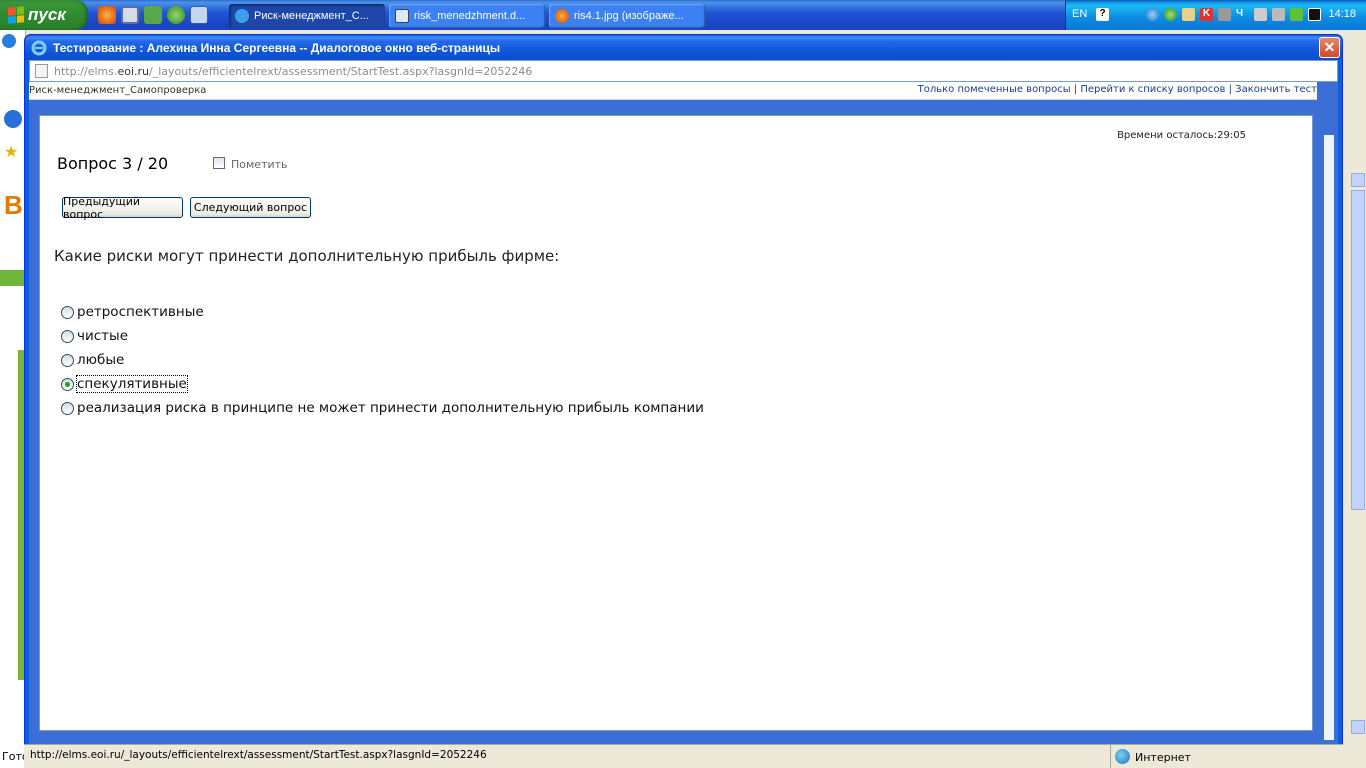 The width and height of the screenshot is (1366, 768). What do you see at coordinates (1152, 14) in the screenshot?
I see `network-icon` at bounding box center [1152, 14].